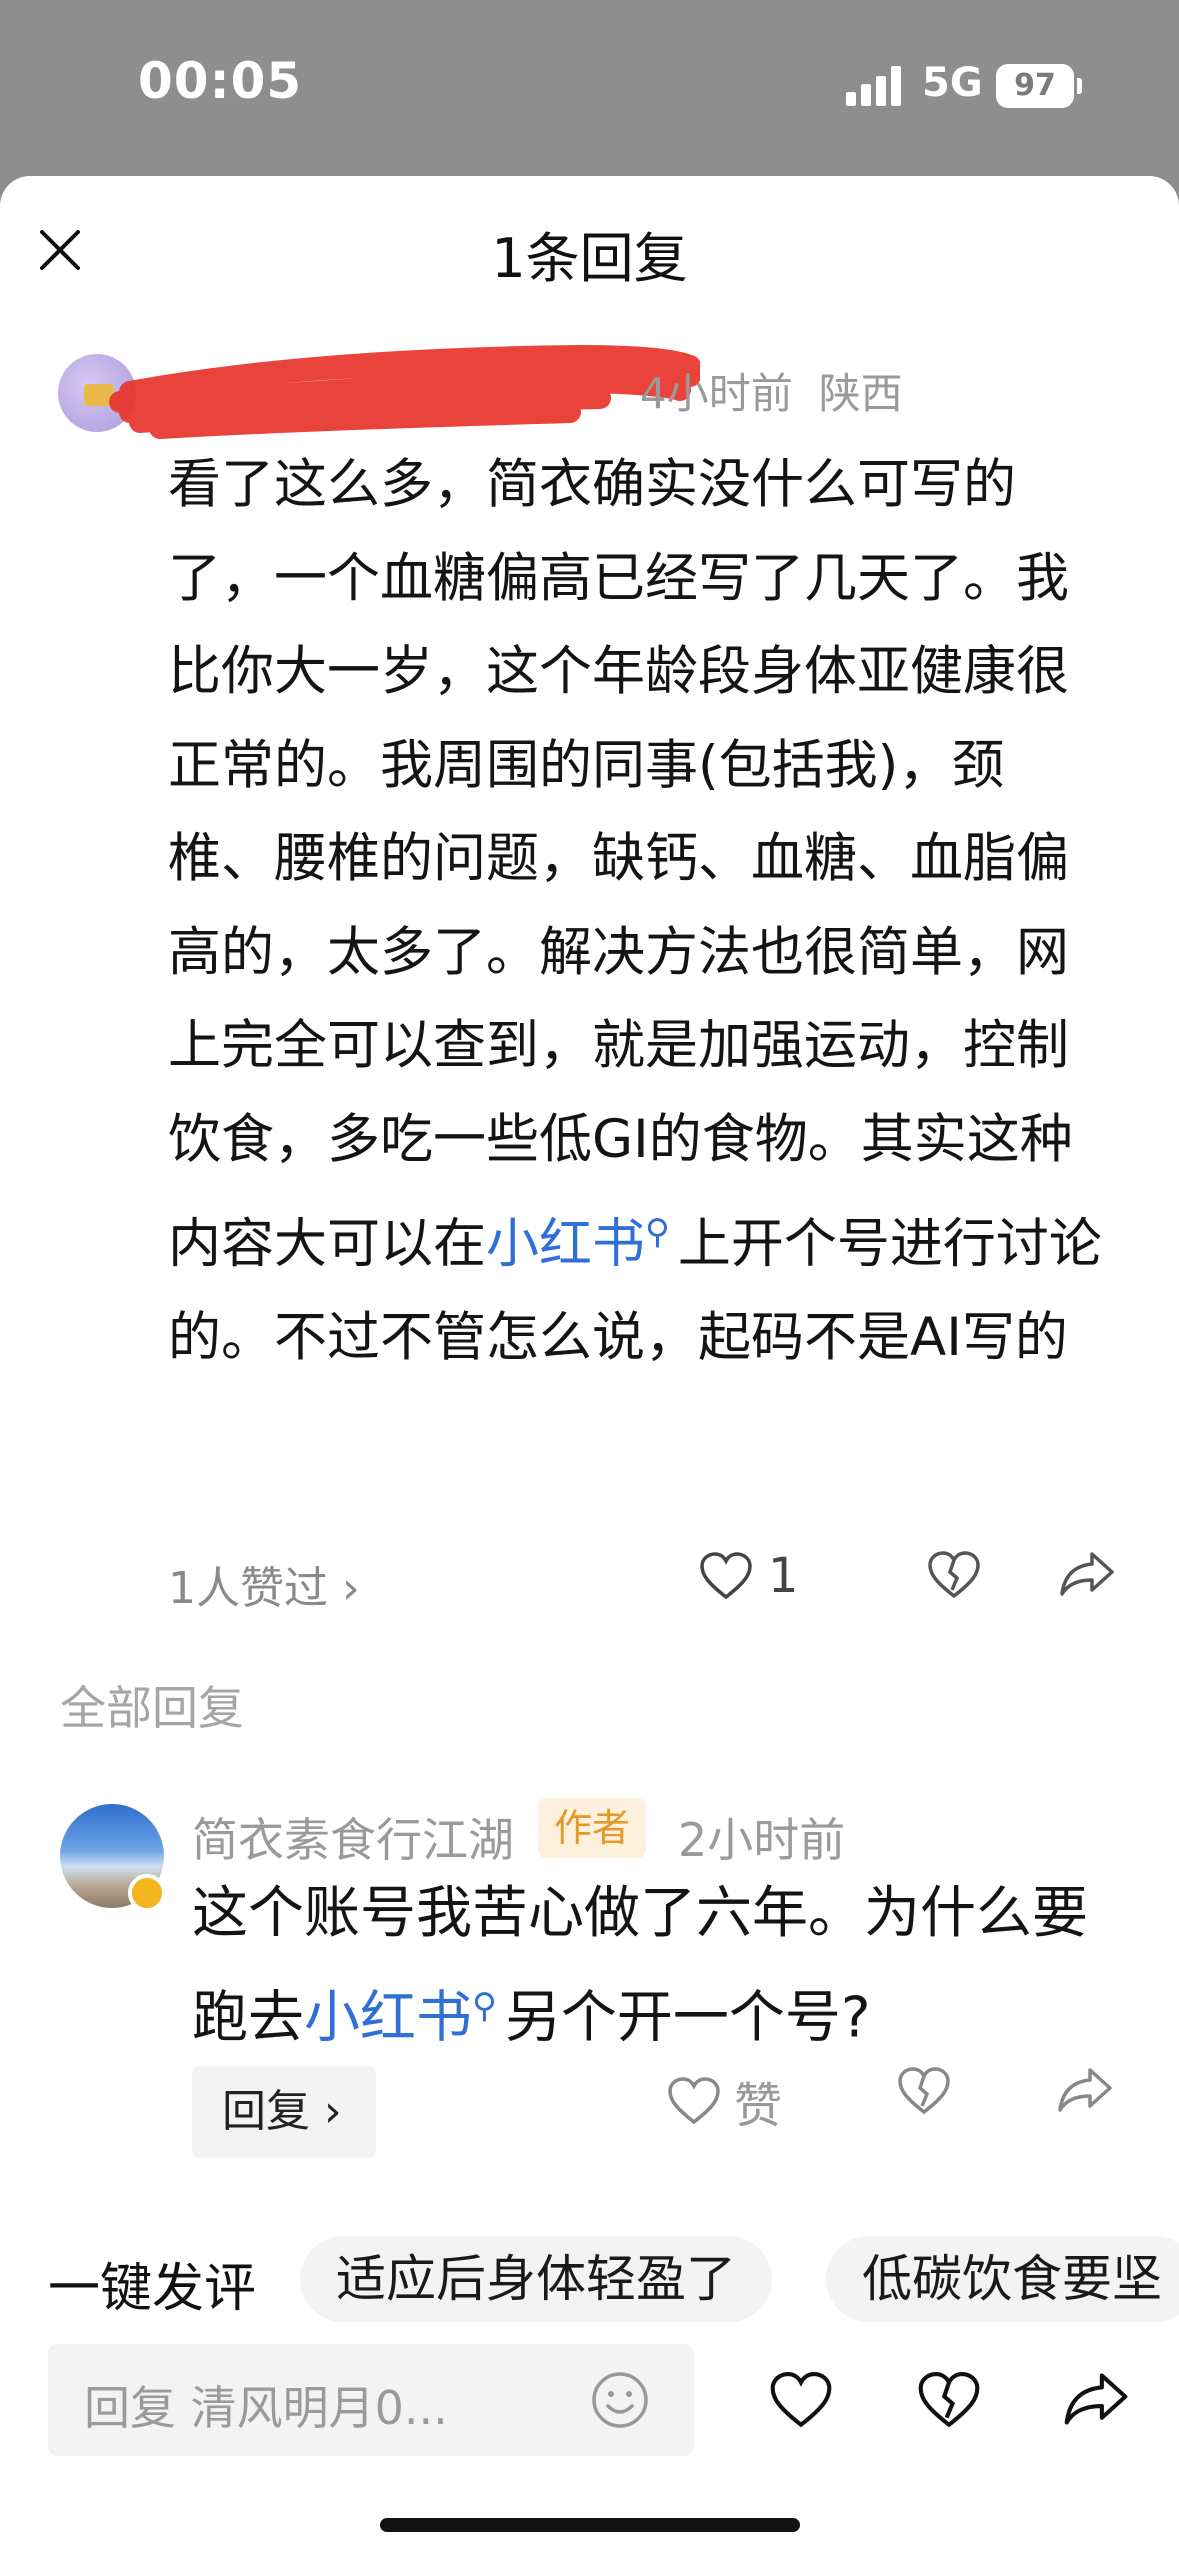 The height and width of the screenshot is (2556, 1179). Describe the element at coordinates (1002, 2279) in the screenshot. I see `quick-comment-chip: 低碳饮食要坚` at that location.